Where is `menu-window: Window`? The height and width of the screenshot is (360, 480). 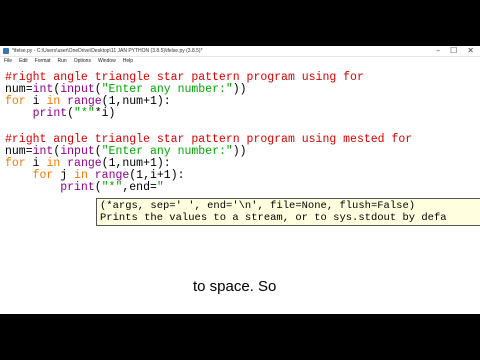 menu-window: Window is located at coordinates (107, 61).